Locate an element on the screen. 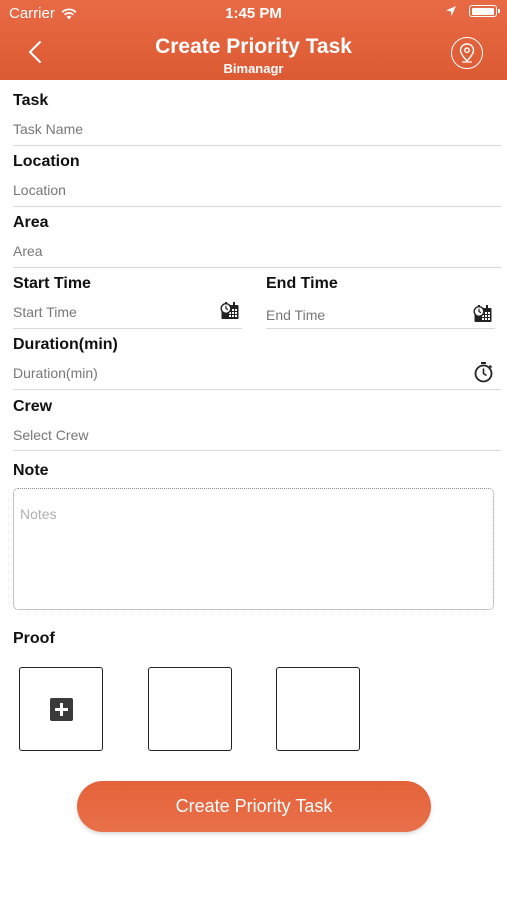 This screenshot has height=900, width=507. end-time-field: End Time is located at coordinates (366, 299).